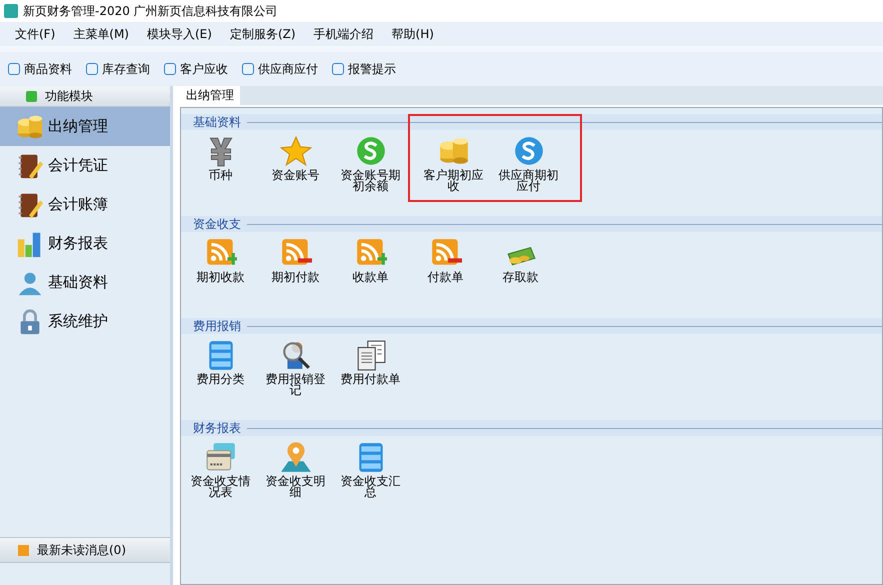  Describe the element at coordinates (35, 34) in the screenshot. I see `menu-item: 文件(F)` at that location.